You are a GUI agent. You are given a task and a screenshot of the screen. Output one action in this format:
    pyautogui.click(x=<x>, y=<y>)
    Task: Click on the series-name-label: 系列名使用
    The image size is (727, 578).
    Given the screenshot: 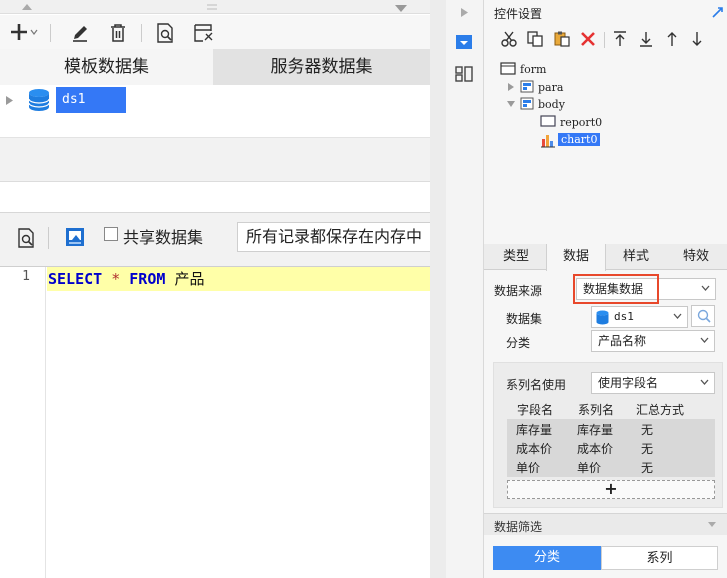 What is the action you would take?
    pyautogui.click(x=536, y=385)
    